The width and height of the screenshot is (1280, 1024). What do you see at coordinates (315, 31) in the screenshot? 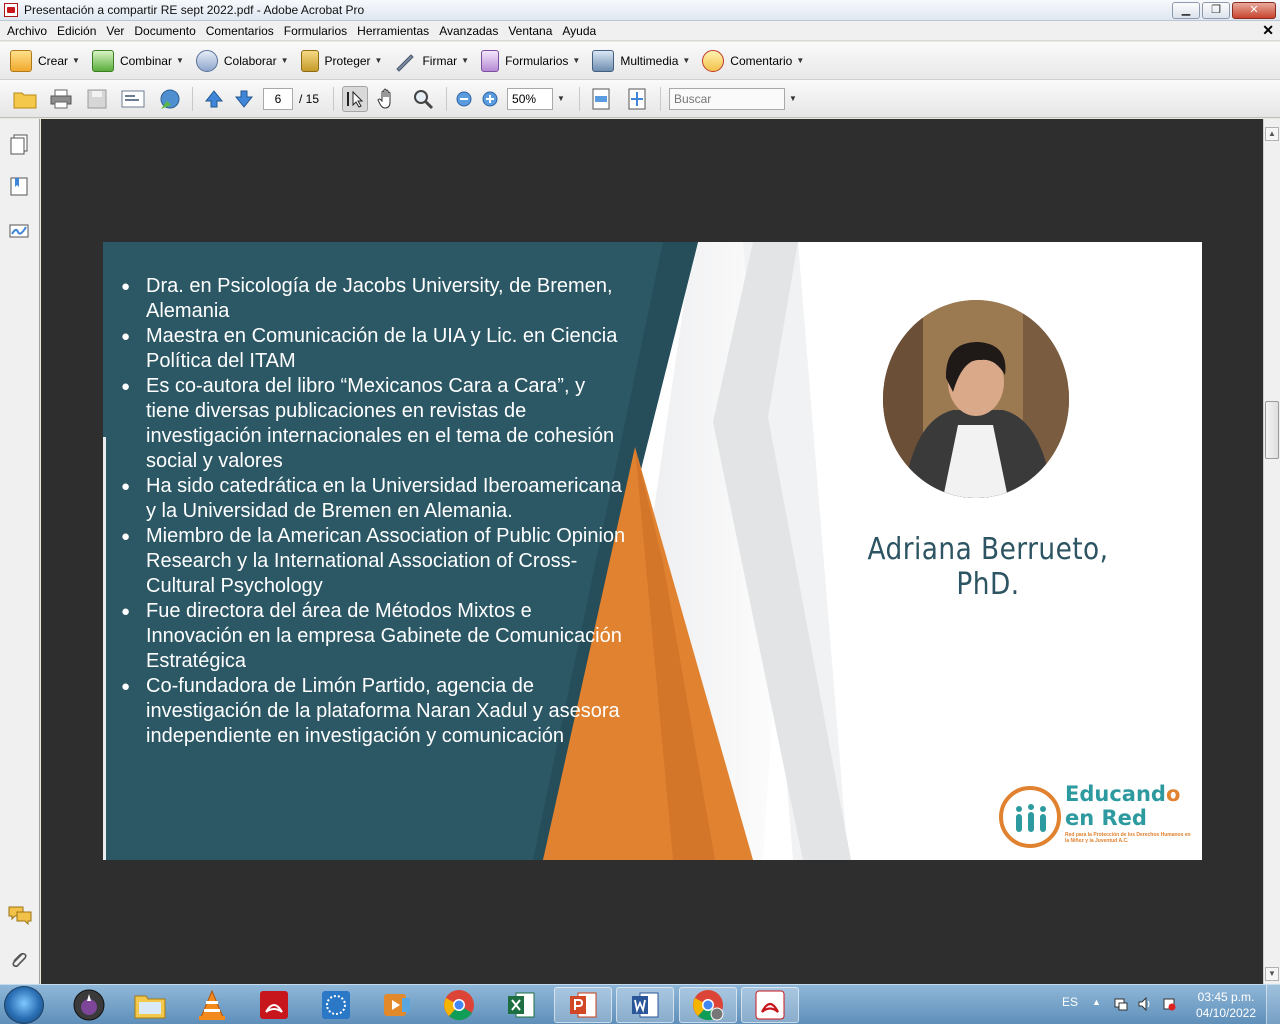
I see `menu-formularios: Formularios` at bounding box center [315, 31].